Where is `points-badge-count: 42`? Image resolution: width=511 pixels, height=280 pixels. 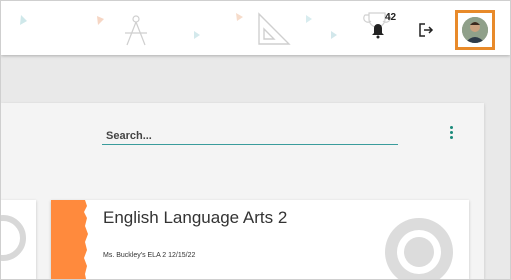
points-badge-count: 42 is located at coordinates (391, 17).